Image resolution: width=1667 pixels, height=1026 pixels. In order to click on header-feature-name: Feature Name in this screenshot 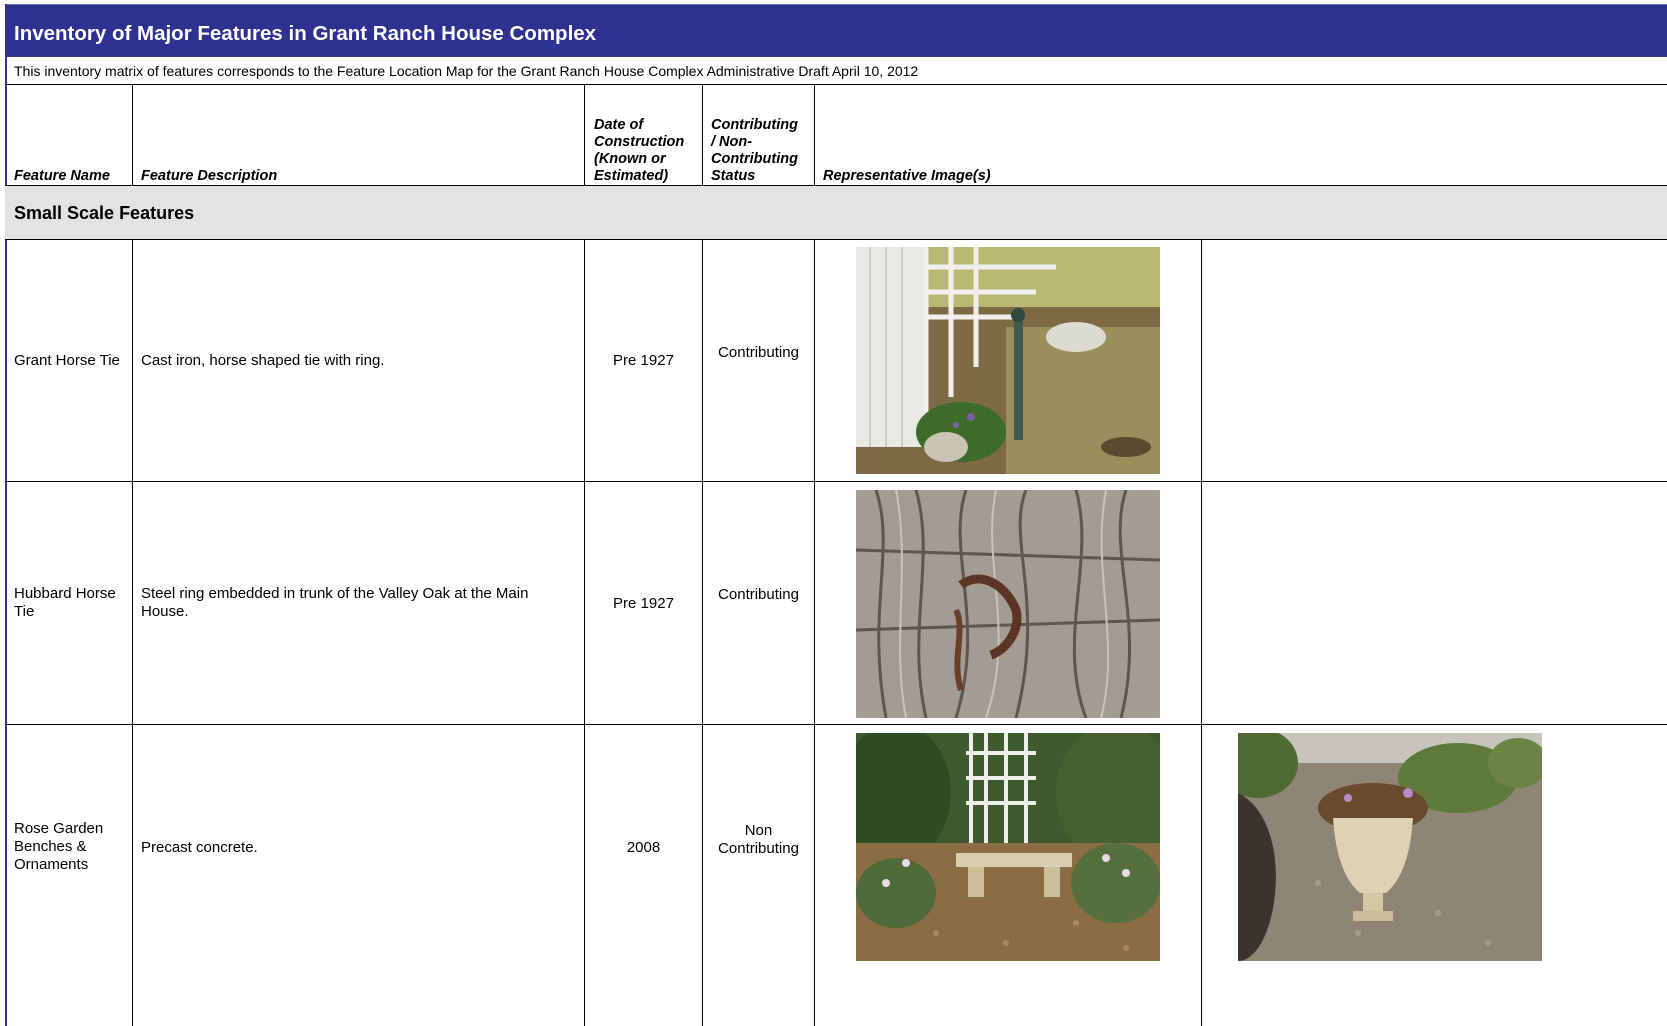, I will do `click(69, 135)`.